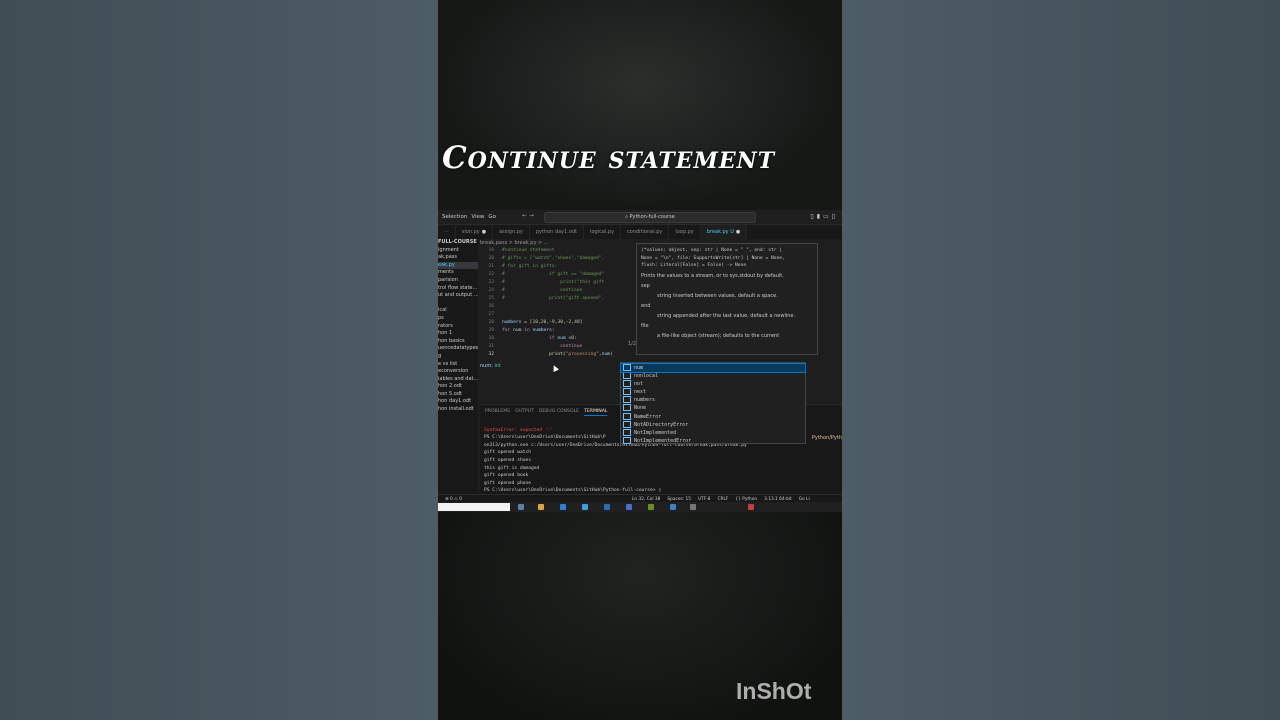  What do you see at coordinates (713, 384) in the screenshot?
I see `suggestion-item: not` at bounding box center [713, 384].